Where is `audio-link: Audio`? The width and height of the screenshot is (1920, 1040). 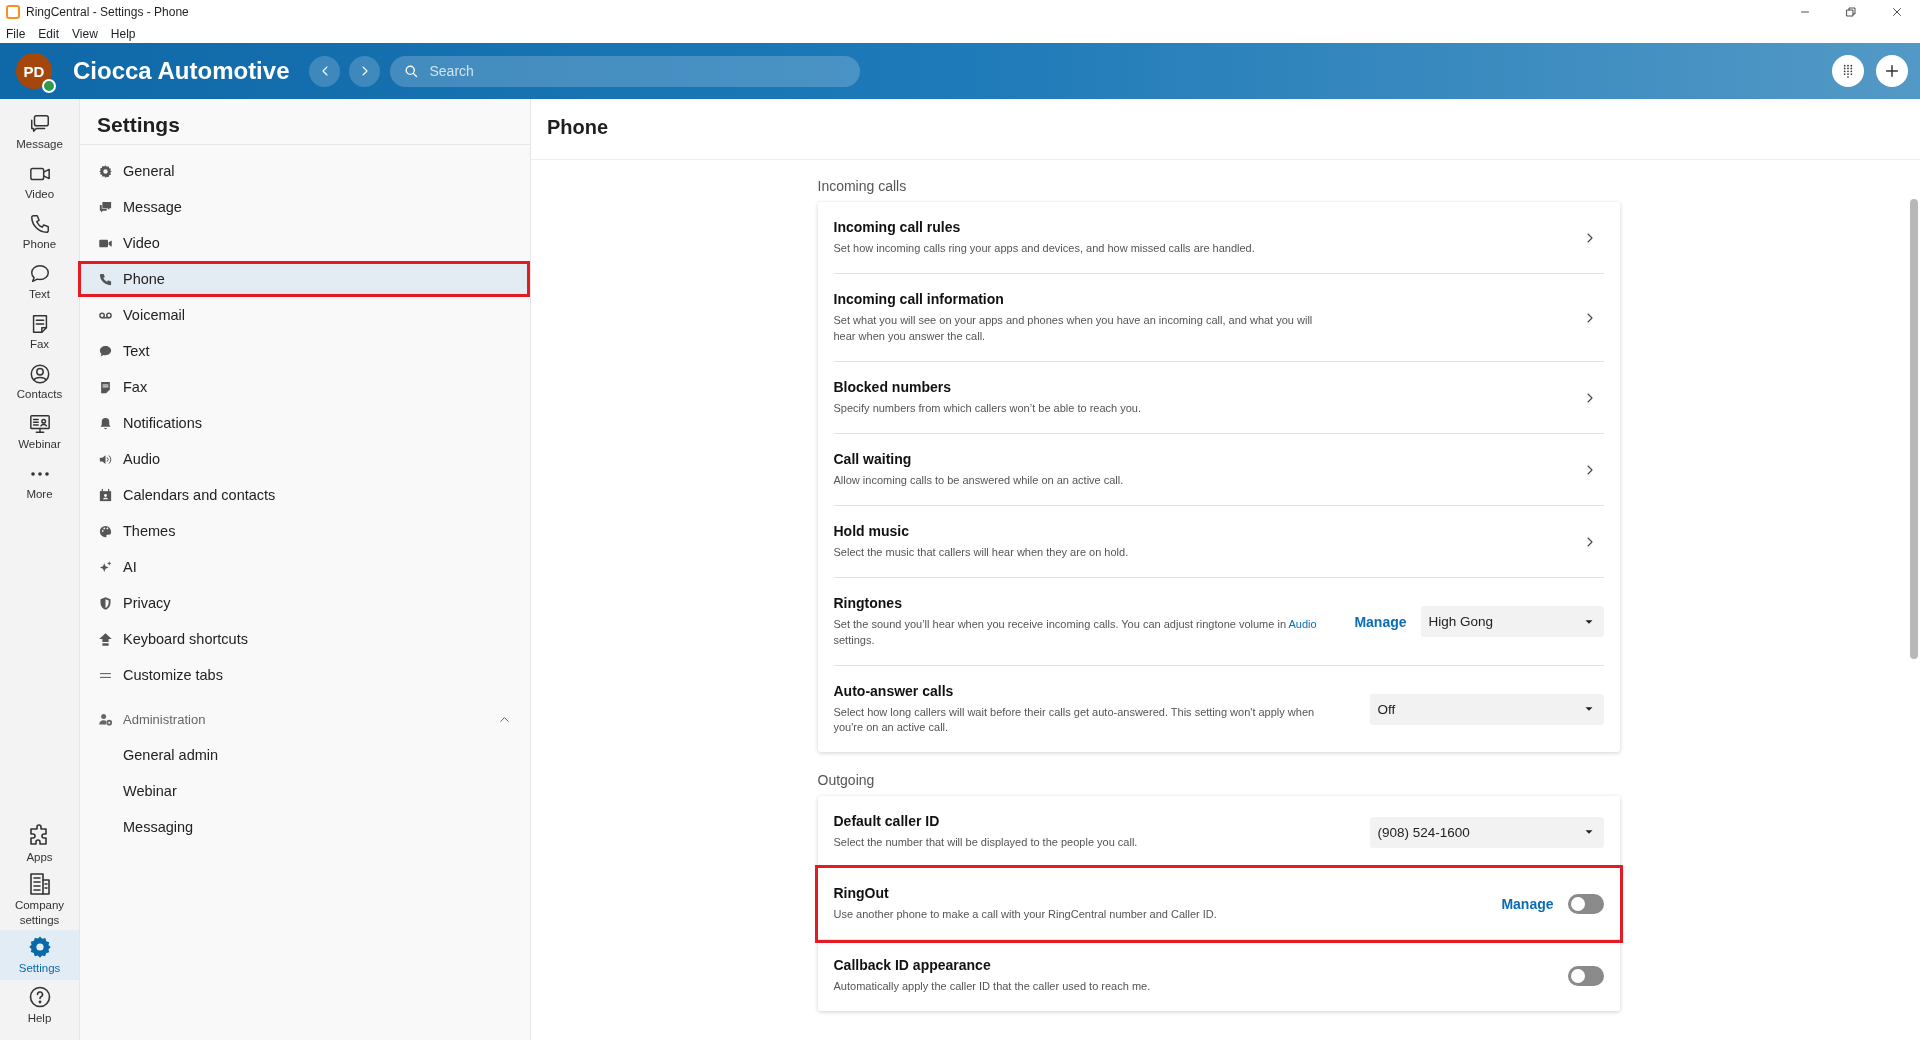
audio-link: Audio is located at coordinates (1302, 623).